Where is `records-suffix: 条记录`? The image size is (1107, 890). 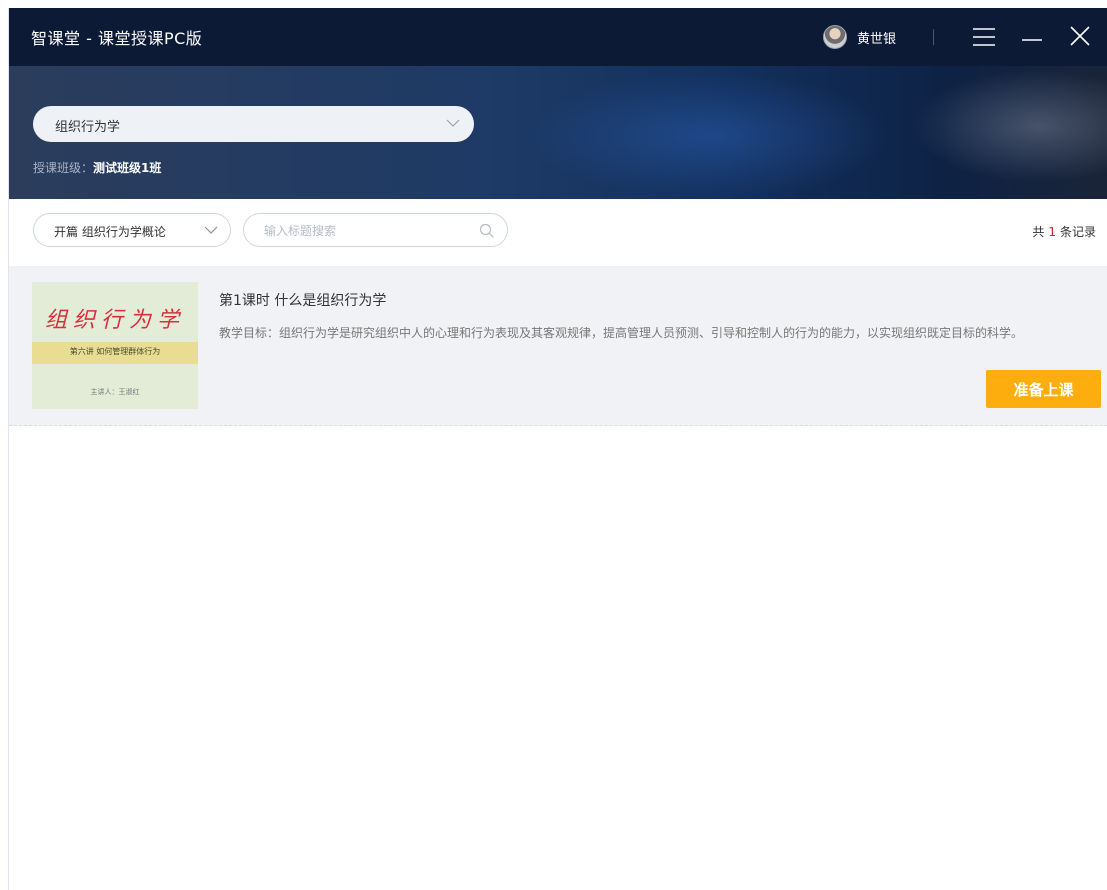 records-suffix: 条记录 is located at coordinates (1077, 232).